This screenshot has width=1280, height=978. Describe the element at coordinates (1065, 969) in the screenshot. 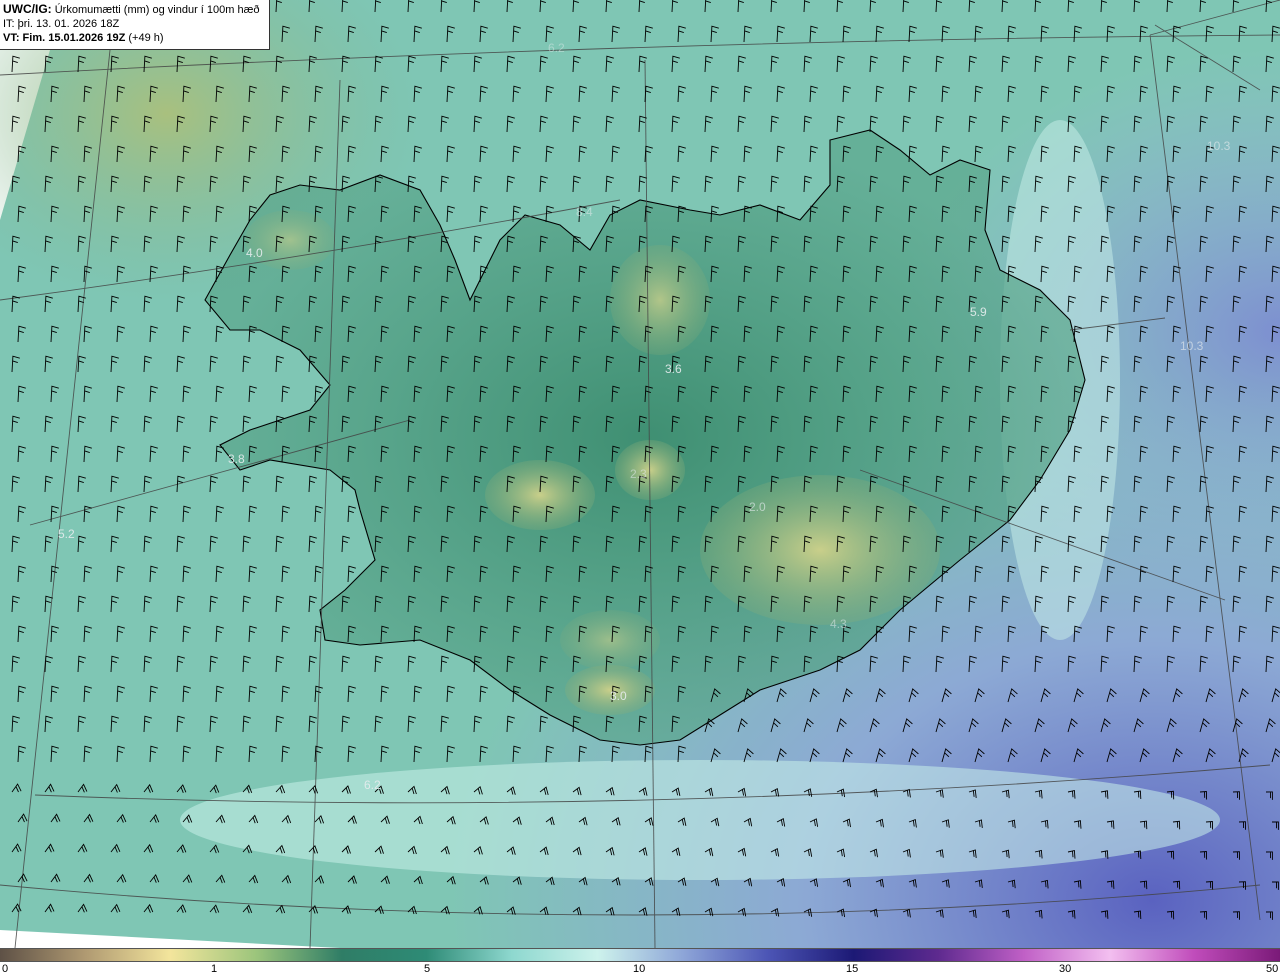

I see `colorbar-tick-label: 30` at that location.